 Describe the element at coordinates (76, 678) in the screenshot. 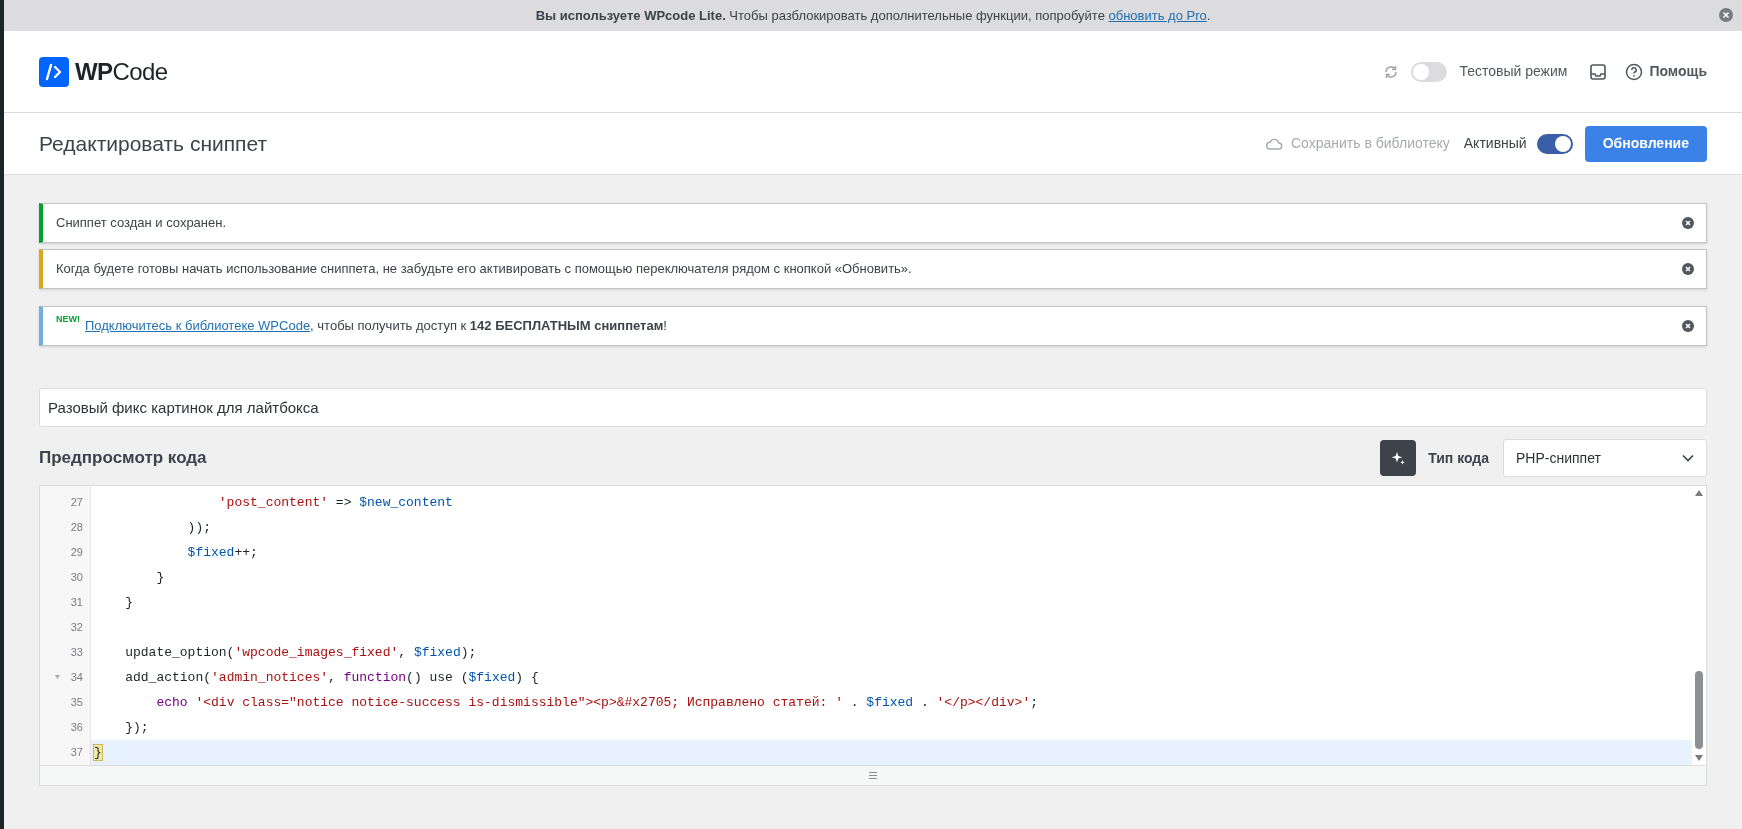

I see `line-number: 34` at that location.